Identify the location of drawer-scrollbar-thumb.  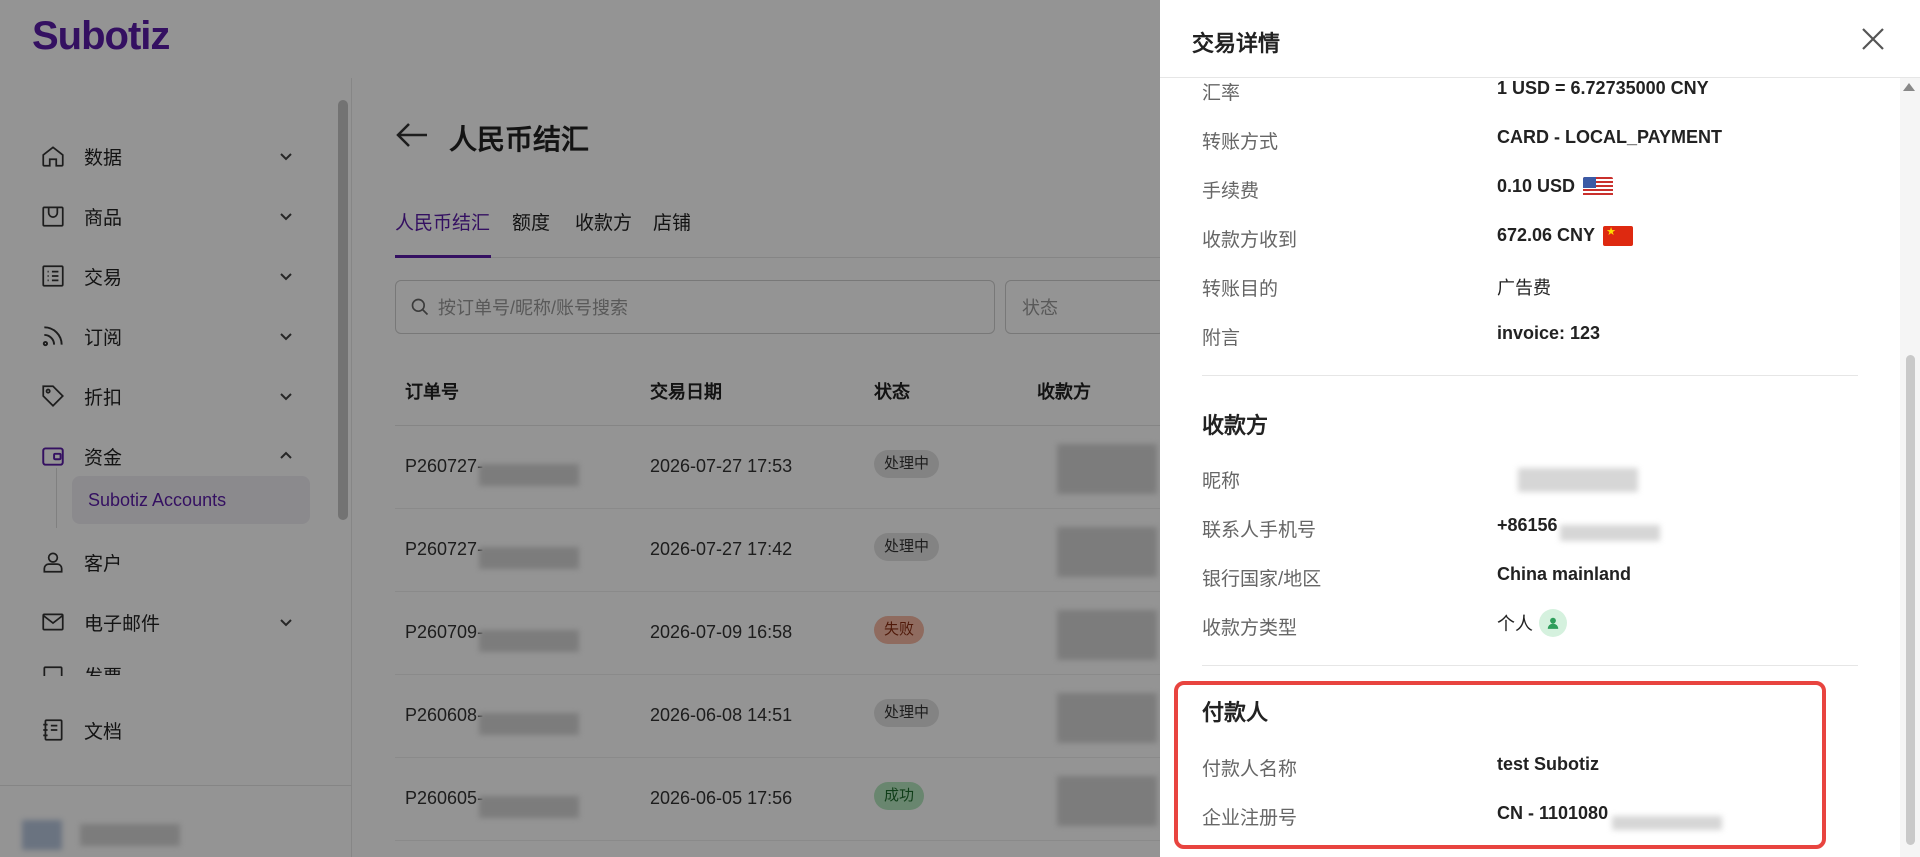
(1910, 600).